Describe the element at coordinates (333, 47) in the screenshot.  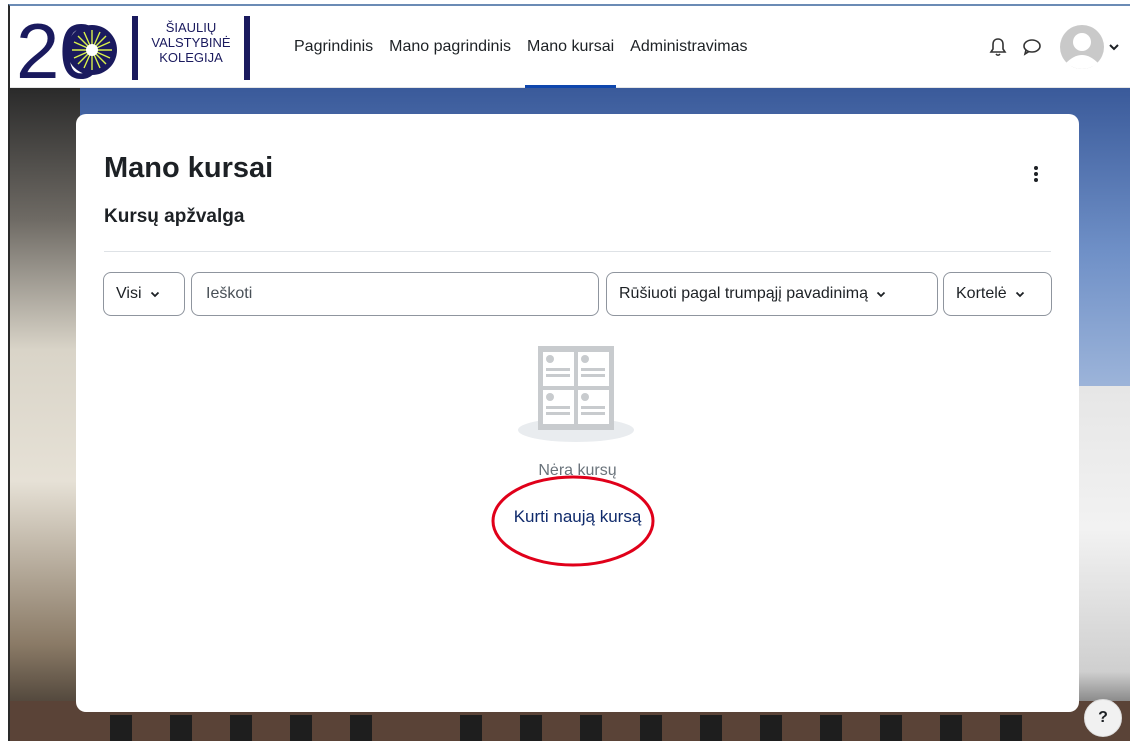
I see `nav-item-pagrindinis: Pagrindinis` at that location.